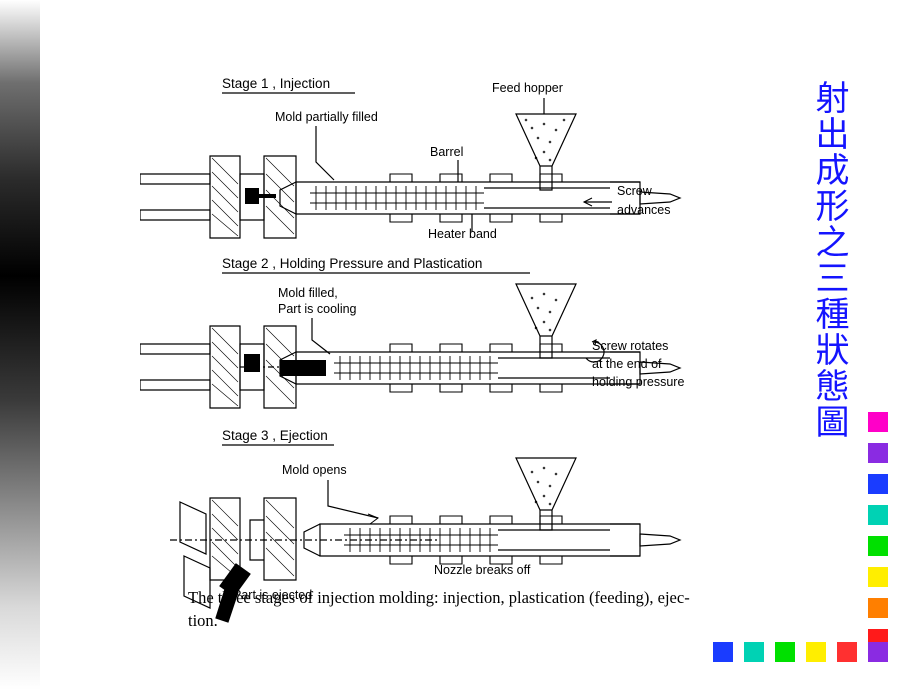 Image resolution: width=920 pixels, height=690 pixels. What do you see at coordinates (20, 345) in the screenshot?
I see `left-gradient-strip` at bounding box center [20, 345].